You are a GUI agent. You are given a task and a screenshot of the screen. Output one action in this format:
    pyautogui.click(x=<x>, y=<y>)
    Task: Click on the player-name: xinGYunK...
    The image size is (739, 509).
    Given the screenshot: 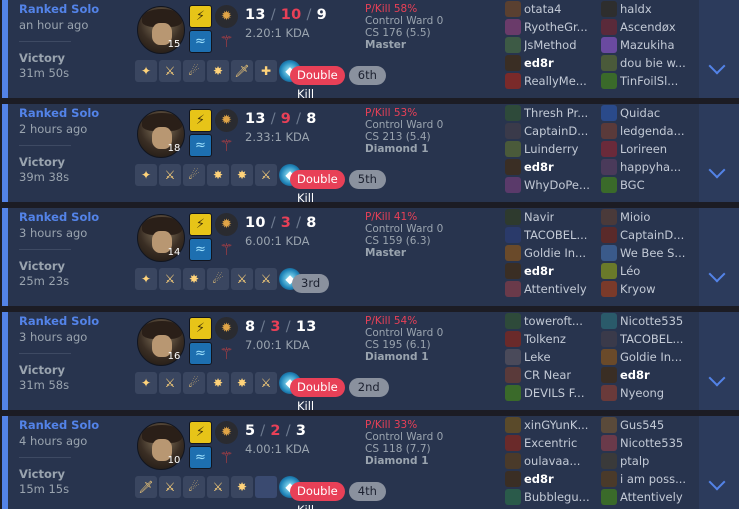 What is the action you would take?
    pyautogui.click(x=556, y=425)
    